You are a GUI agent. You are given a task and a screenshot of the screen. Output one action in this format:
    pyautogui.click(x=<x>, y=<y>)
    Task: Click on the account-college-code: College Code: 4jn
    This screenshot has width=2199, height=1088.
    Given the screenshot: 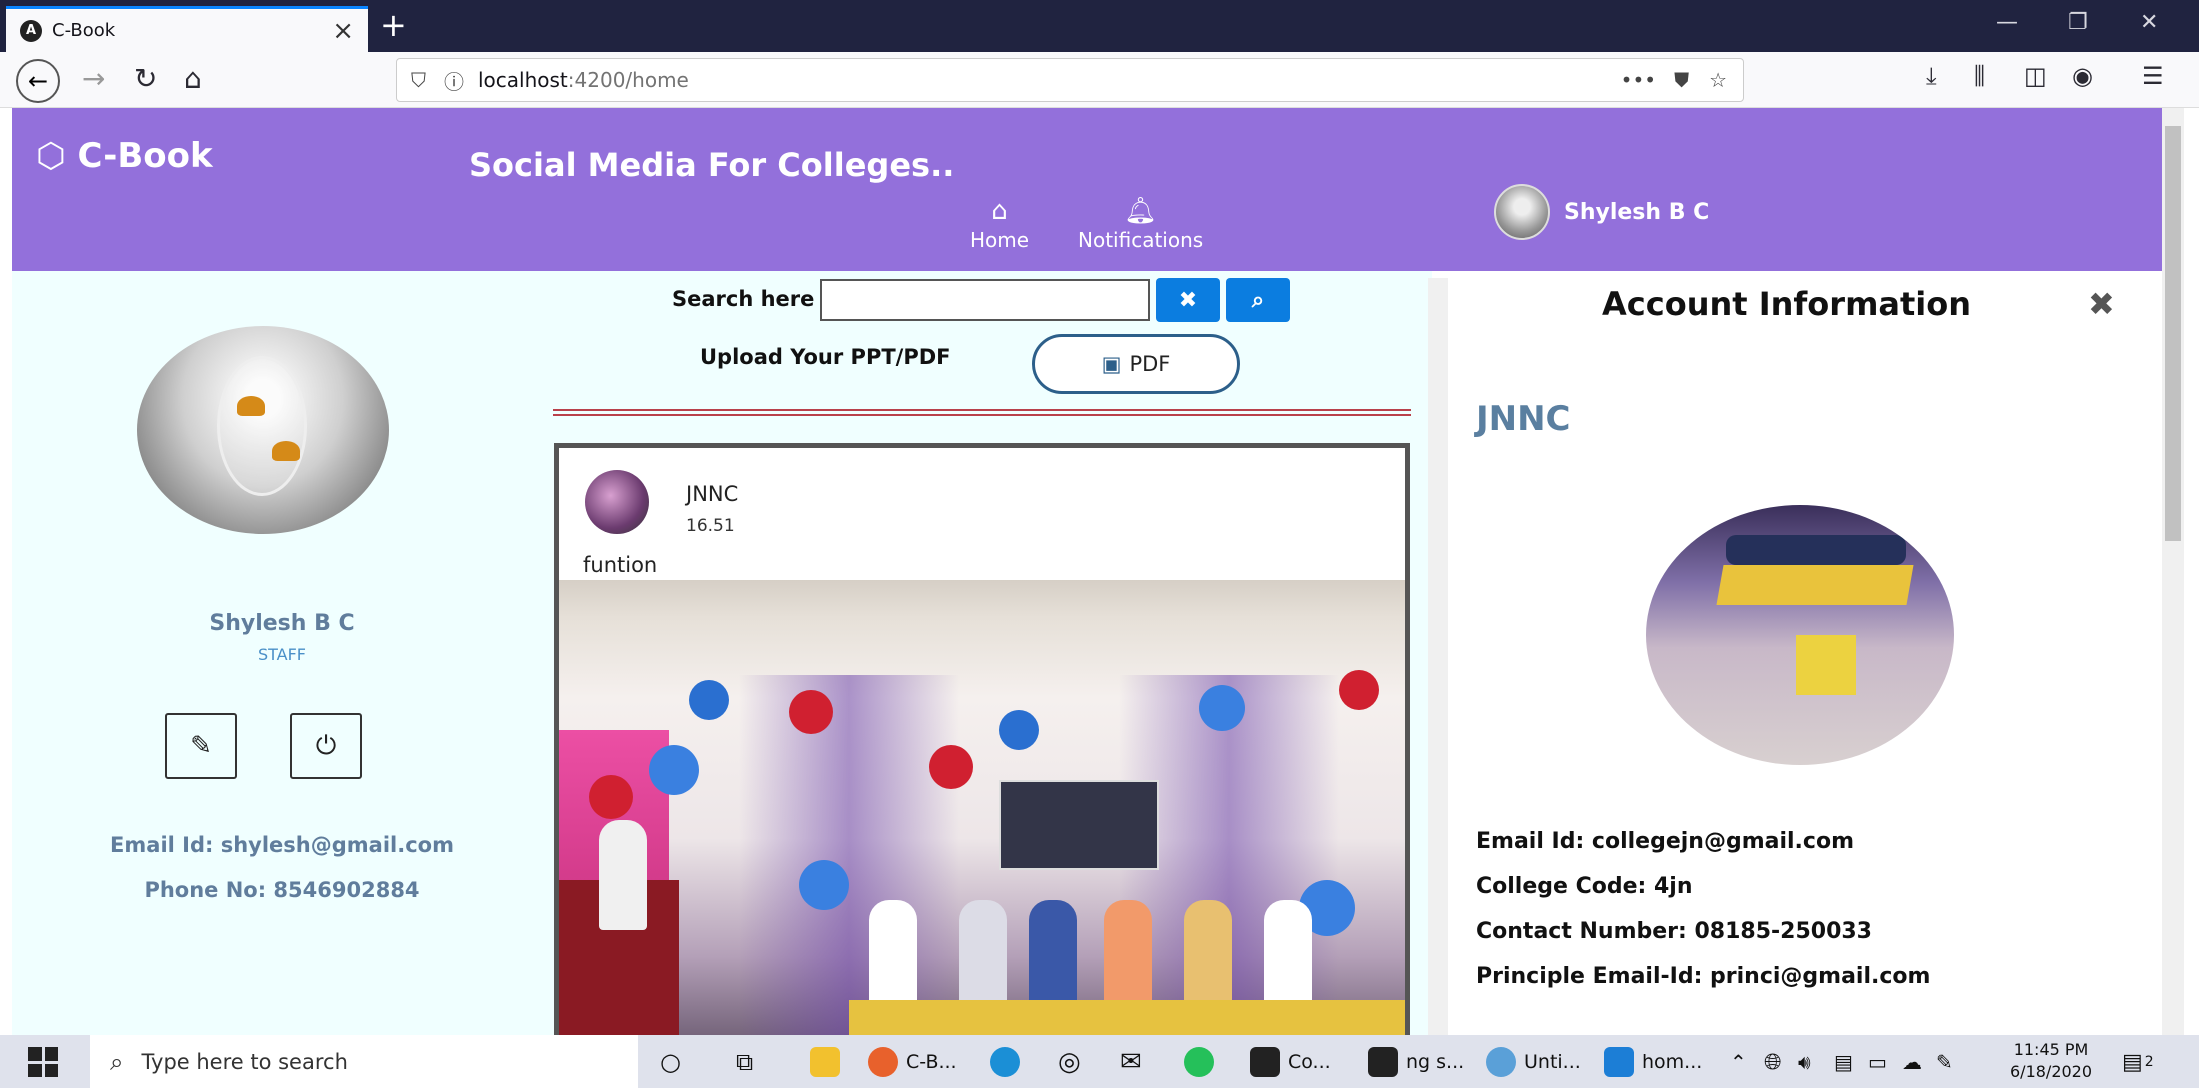 What is the action you would take?
    pyautogui.click(x=1584, y=886)
    